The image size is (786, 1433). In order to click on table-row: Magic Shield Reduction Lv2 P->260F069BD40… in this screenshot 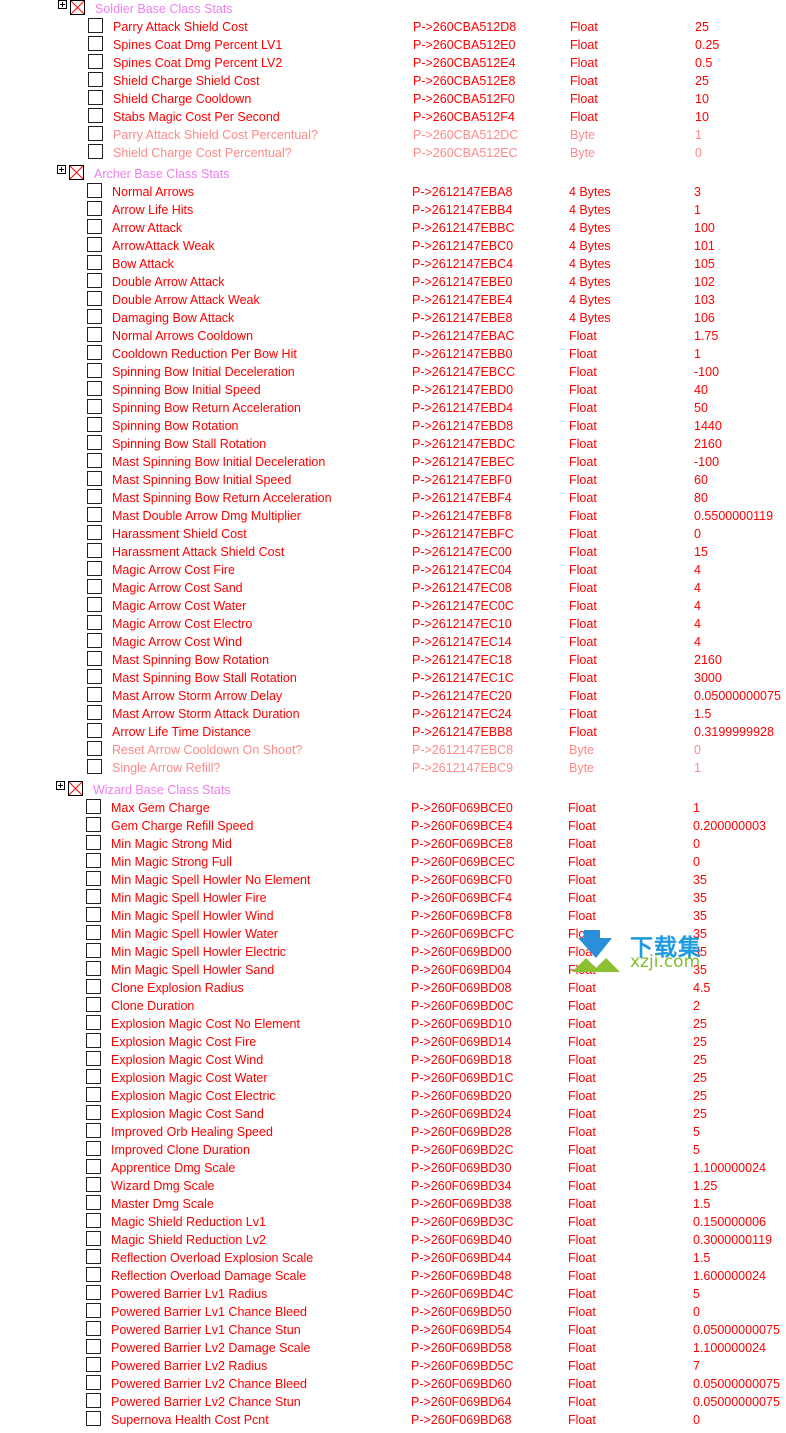, I will do `click(393, 1240)`.